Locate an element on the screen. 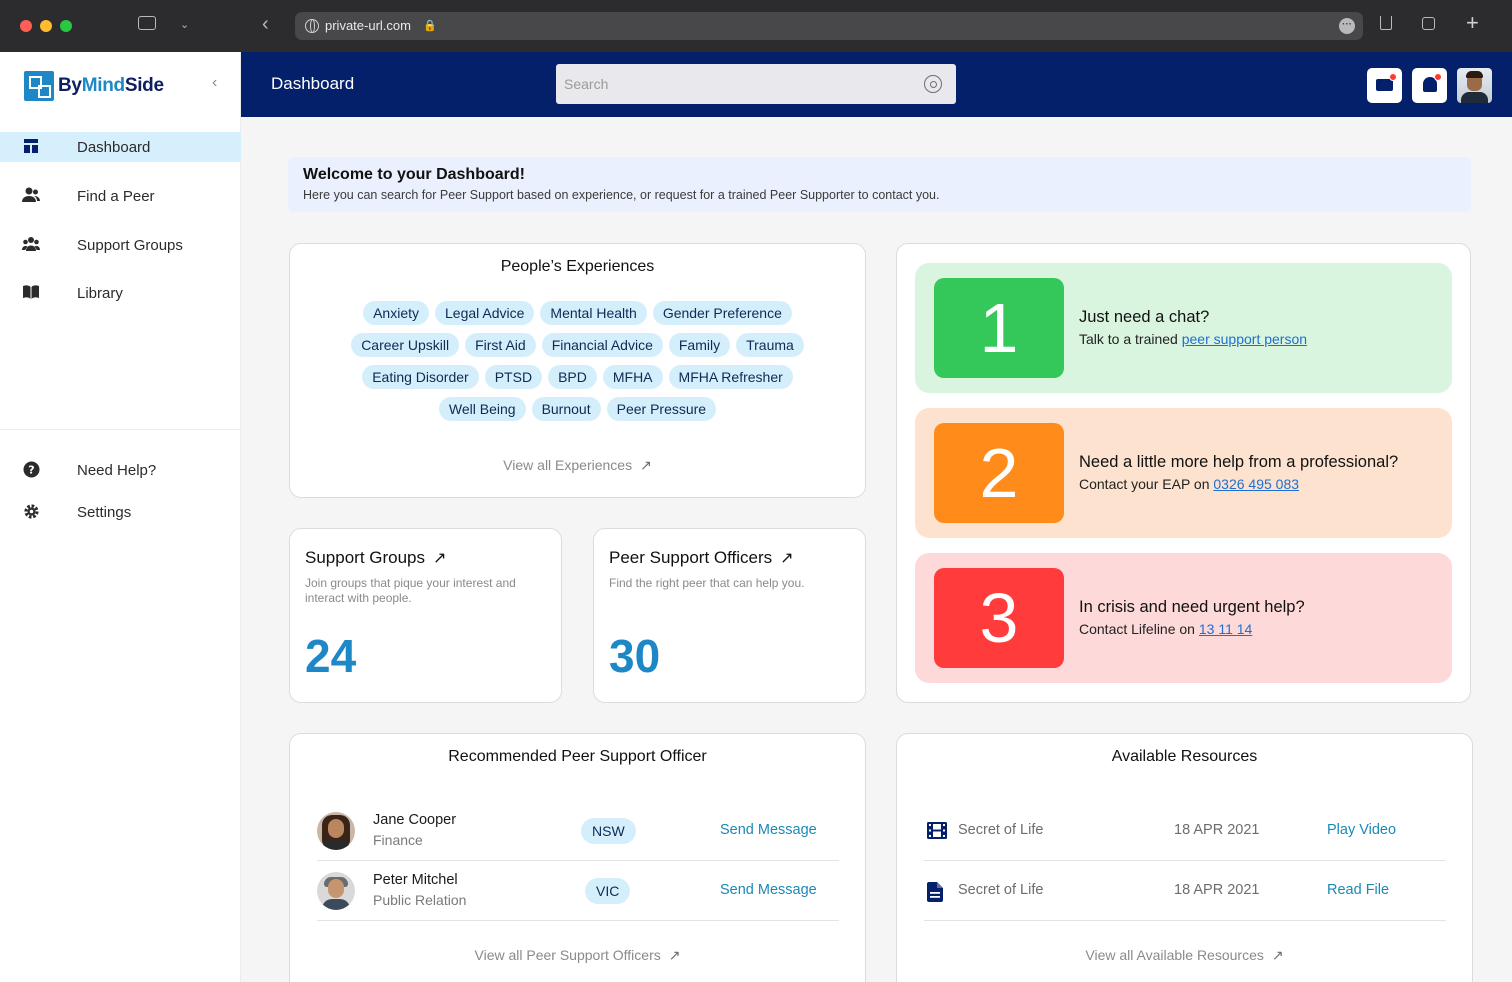 Image resolution: width=1512 pixels, height=982 pixels. resource-row: Secret of Life 18 APR 2021 Read File is located at coordinates (1185, 891).